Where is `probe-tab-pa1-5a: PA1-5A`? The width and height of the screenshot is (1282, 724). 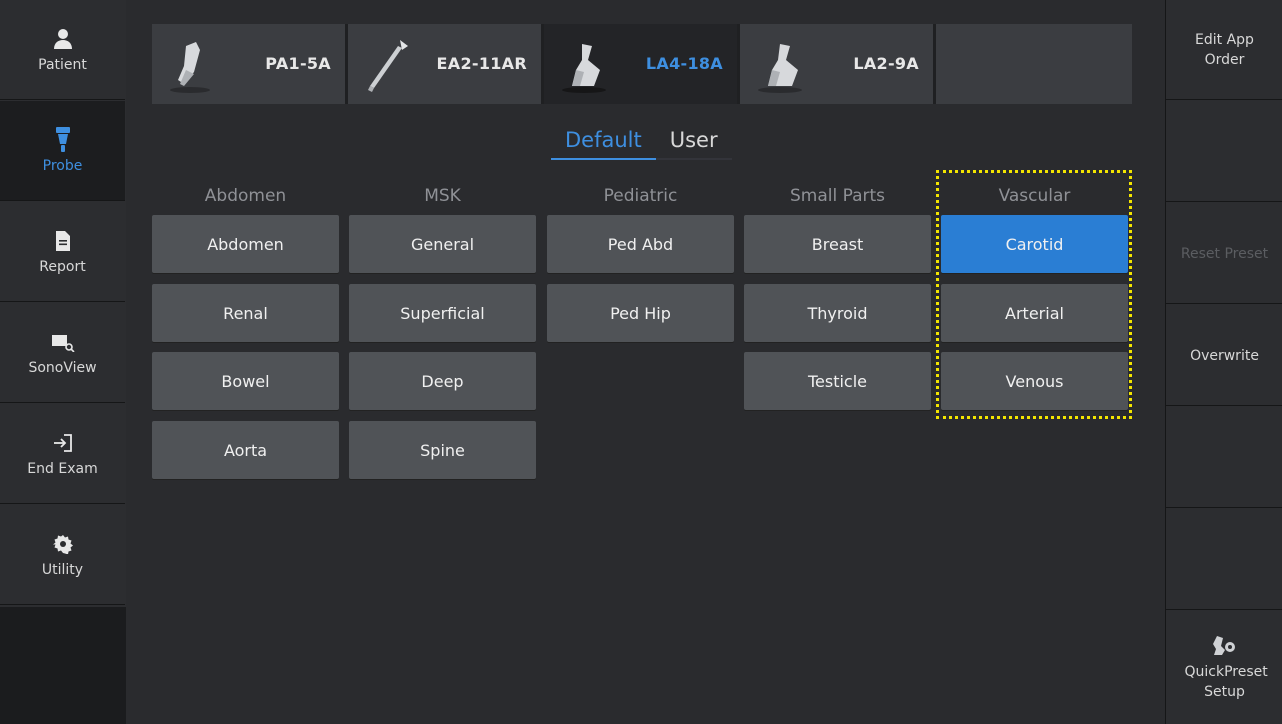 probe-tab-pa1-5a: PA1-5A is located at coordinates (248, 64).